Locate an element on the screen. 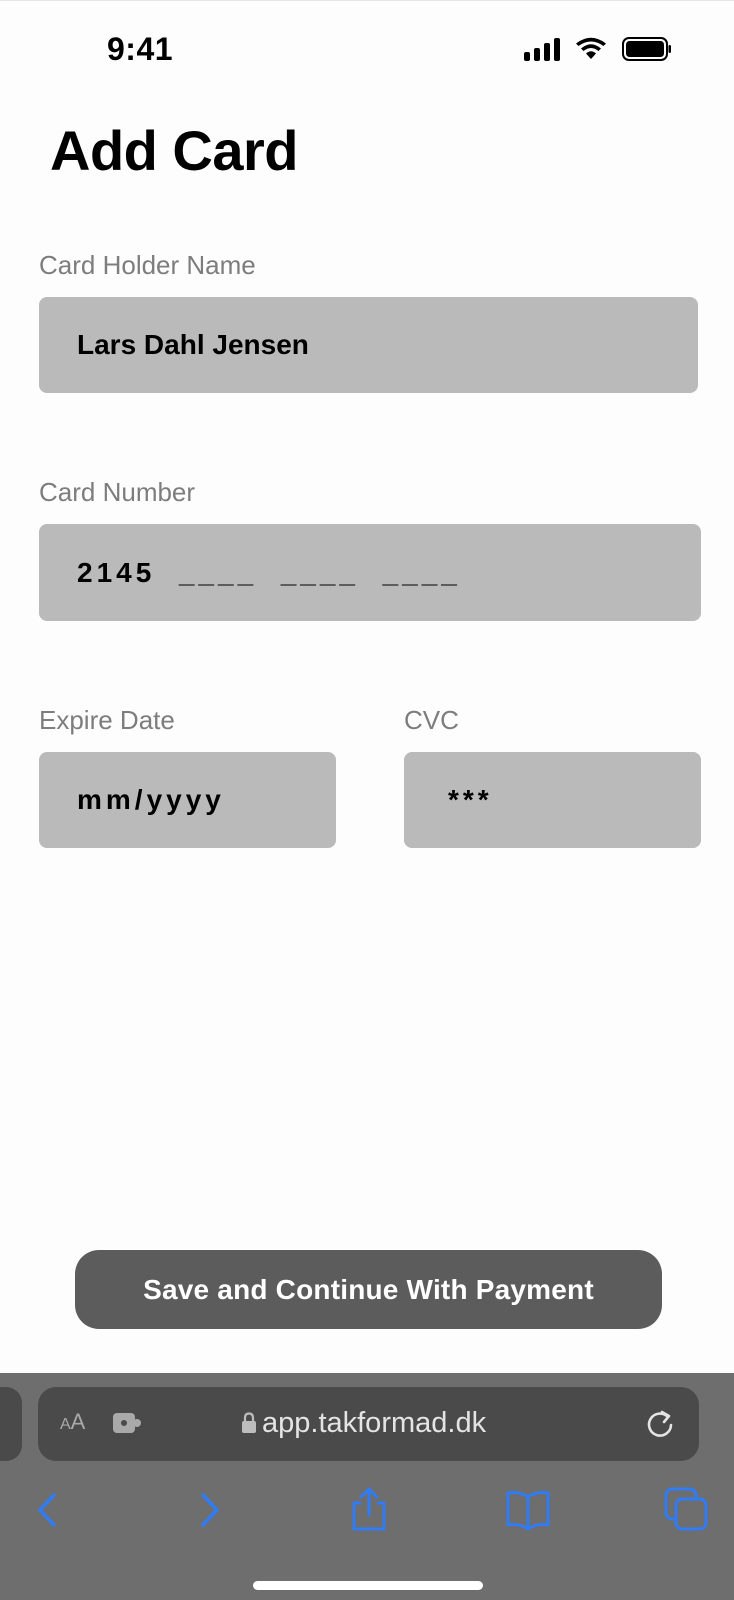 Image resolution: width=734 pixels, height=1600 pixels. forward-icon is located at coordinates (210, 1510).